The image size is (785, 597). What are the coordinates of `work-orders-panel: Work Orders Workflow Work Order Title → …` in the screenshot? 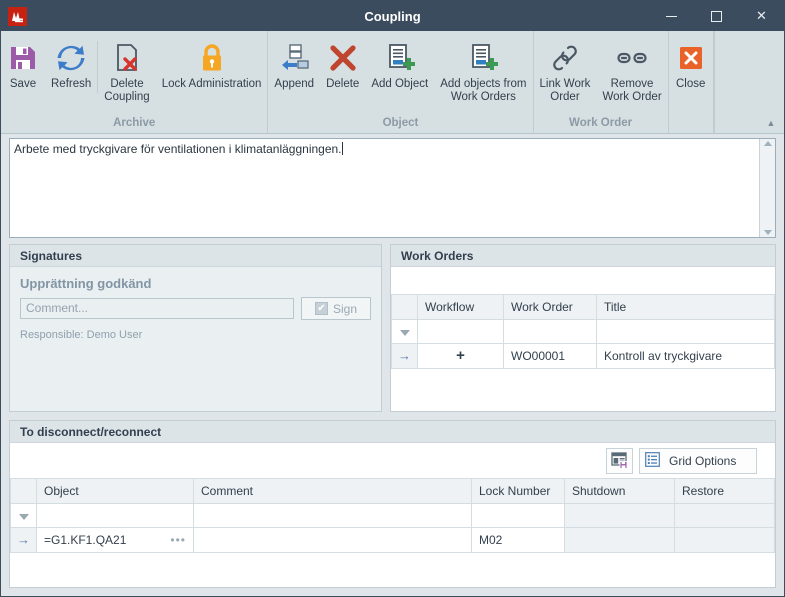 It's located at (583, 328).